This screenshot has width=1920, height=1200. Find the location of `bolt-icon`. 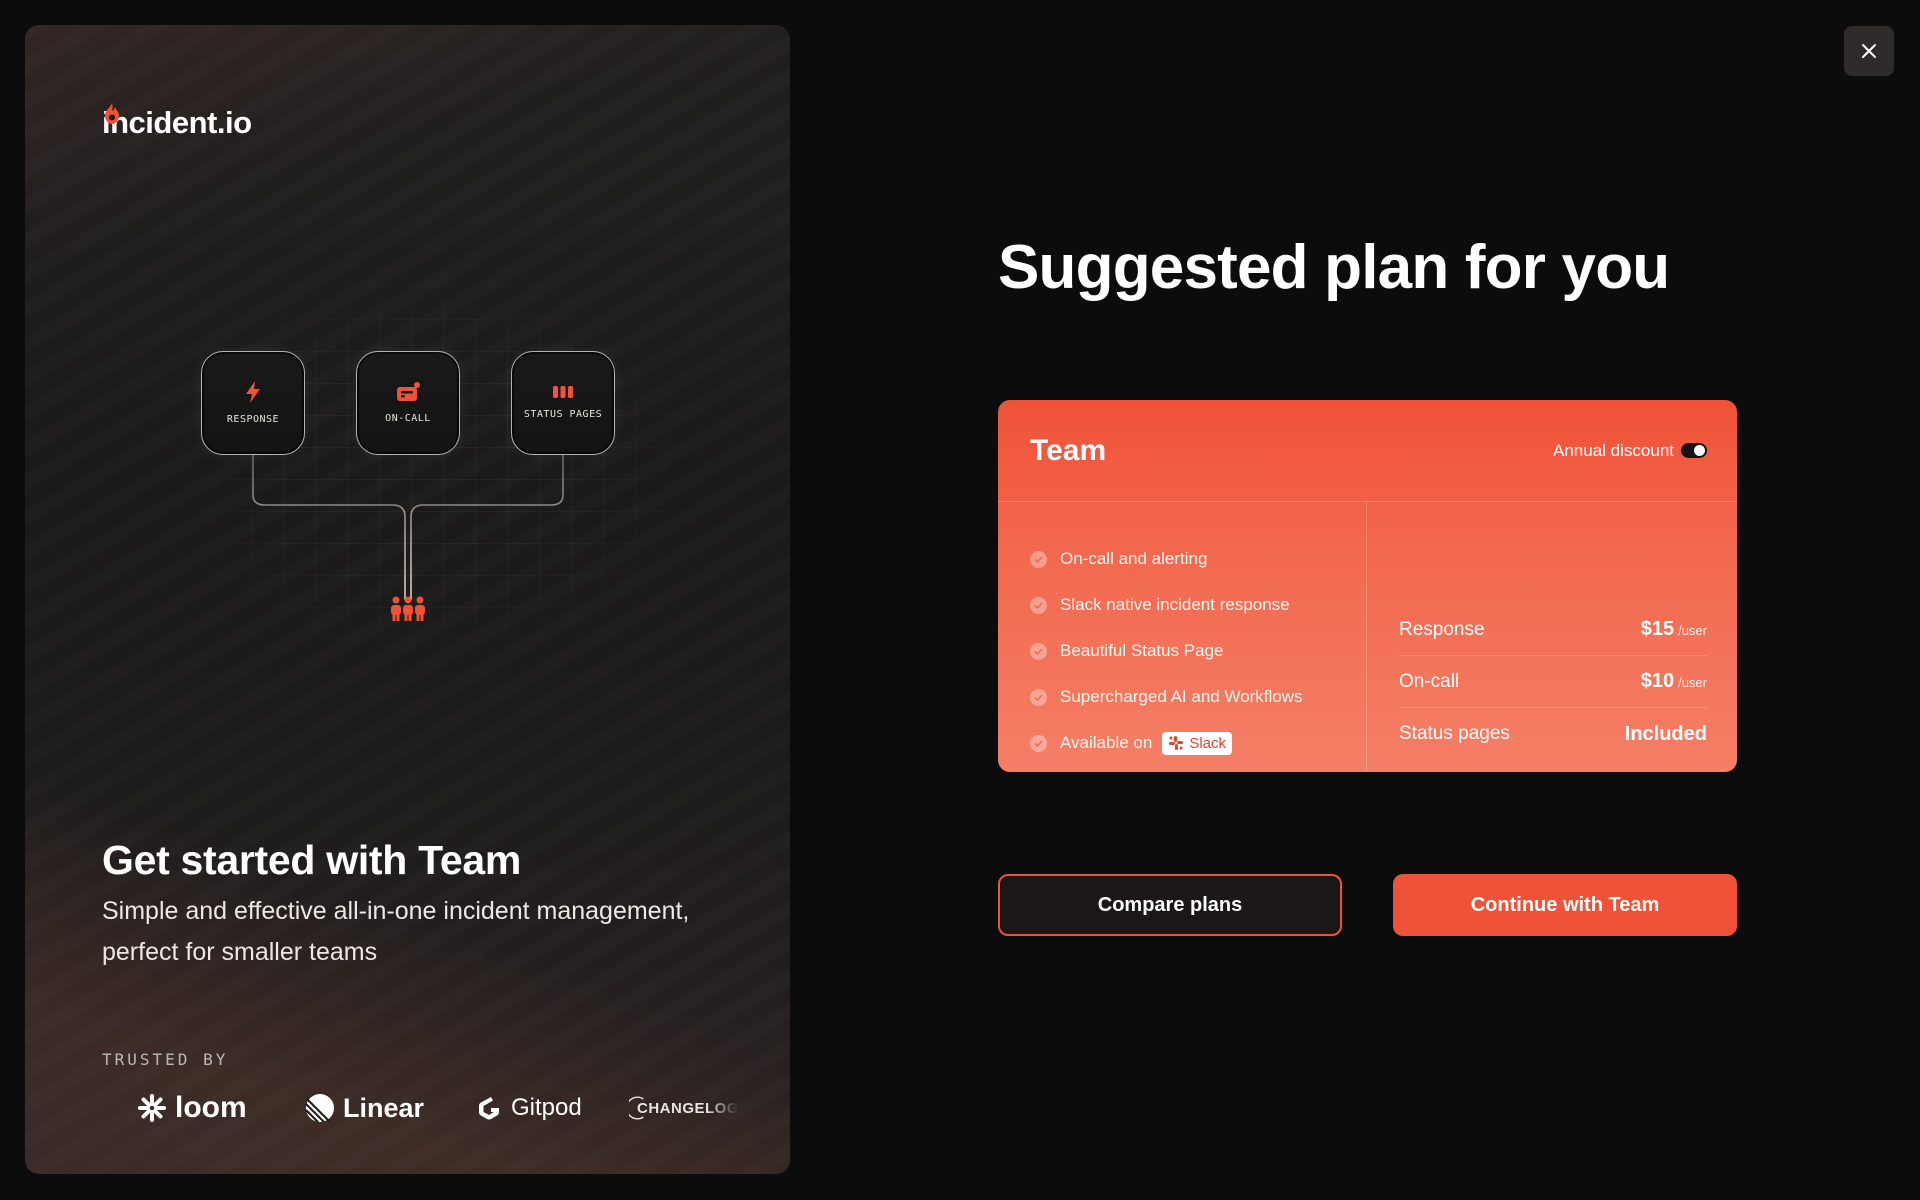

bolt-icon is located at coordinates (253, 391).